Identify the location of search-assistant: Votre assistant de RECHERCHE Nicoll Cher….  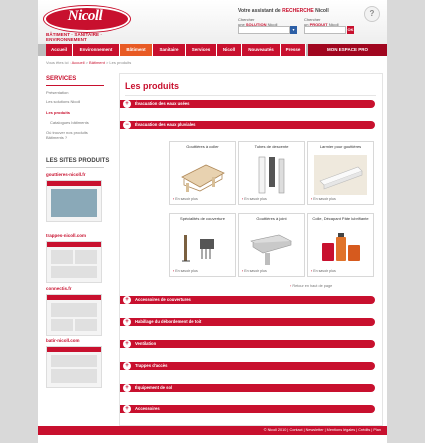
(295, 22).